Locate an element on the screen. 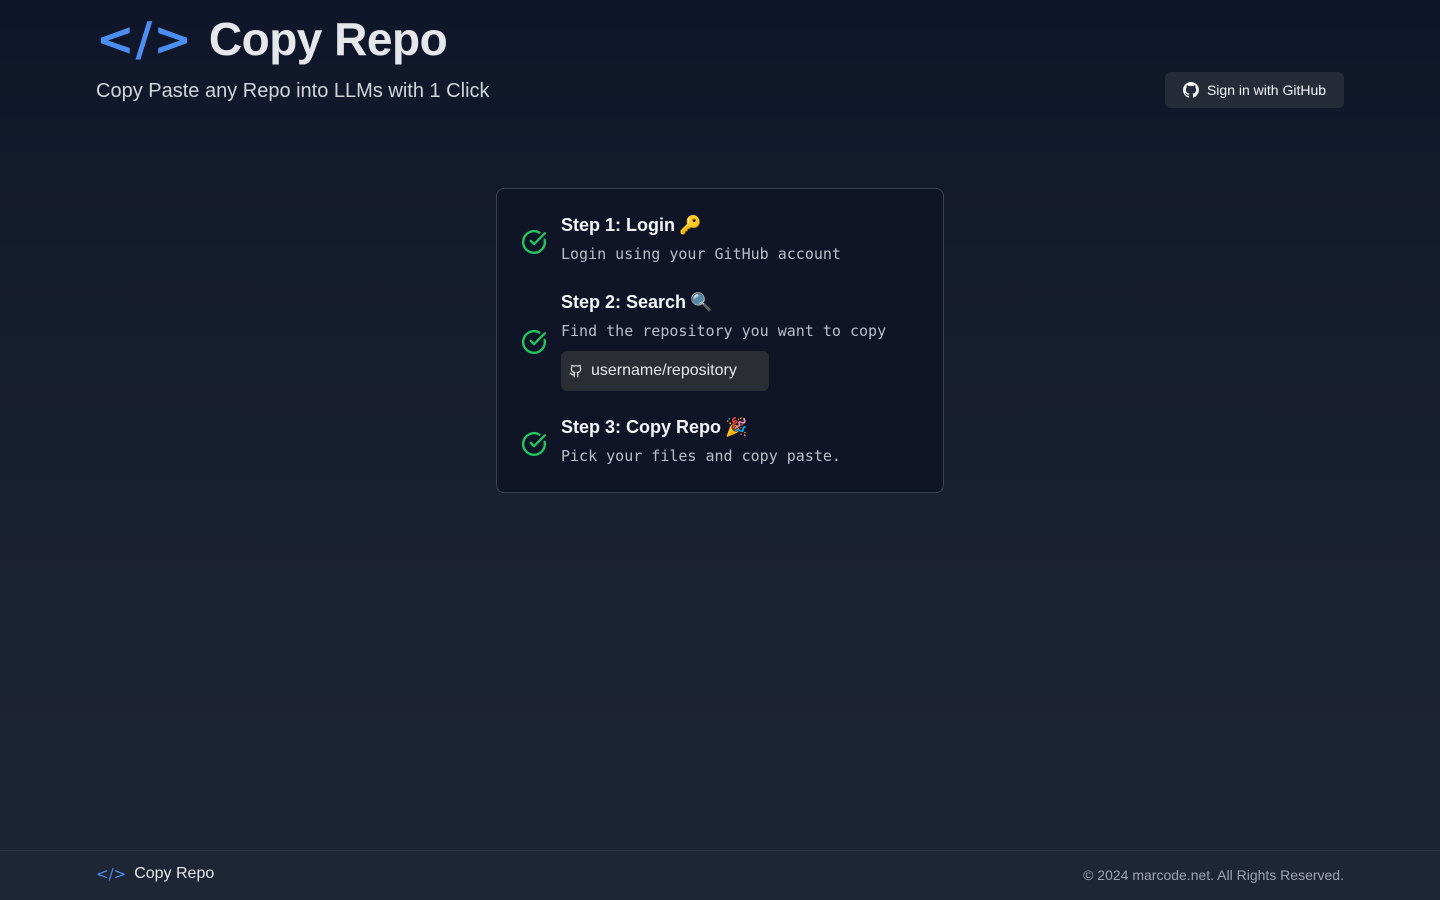 The image size is (1440, 900). step-title: Step 2: Search 🔍 is located at coordinates (636, 302).